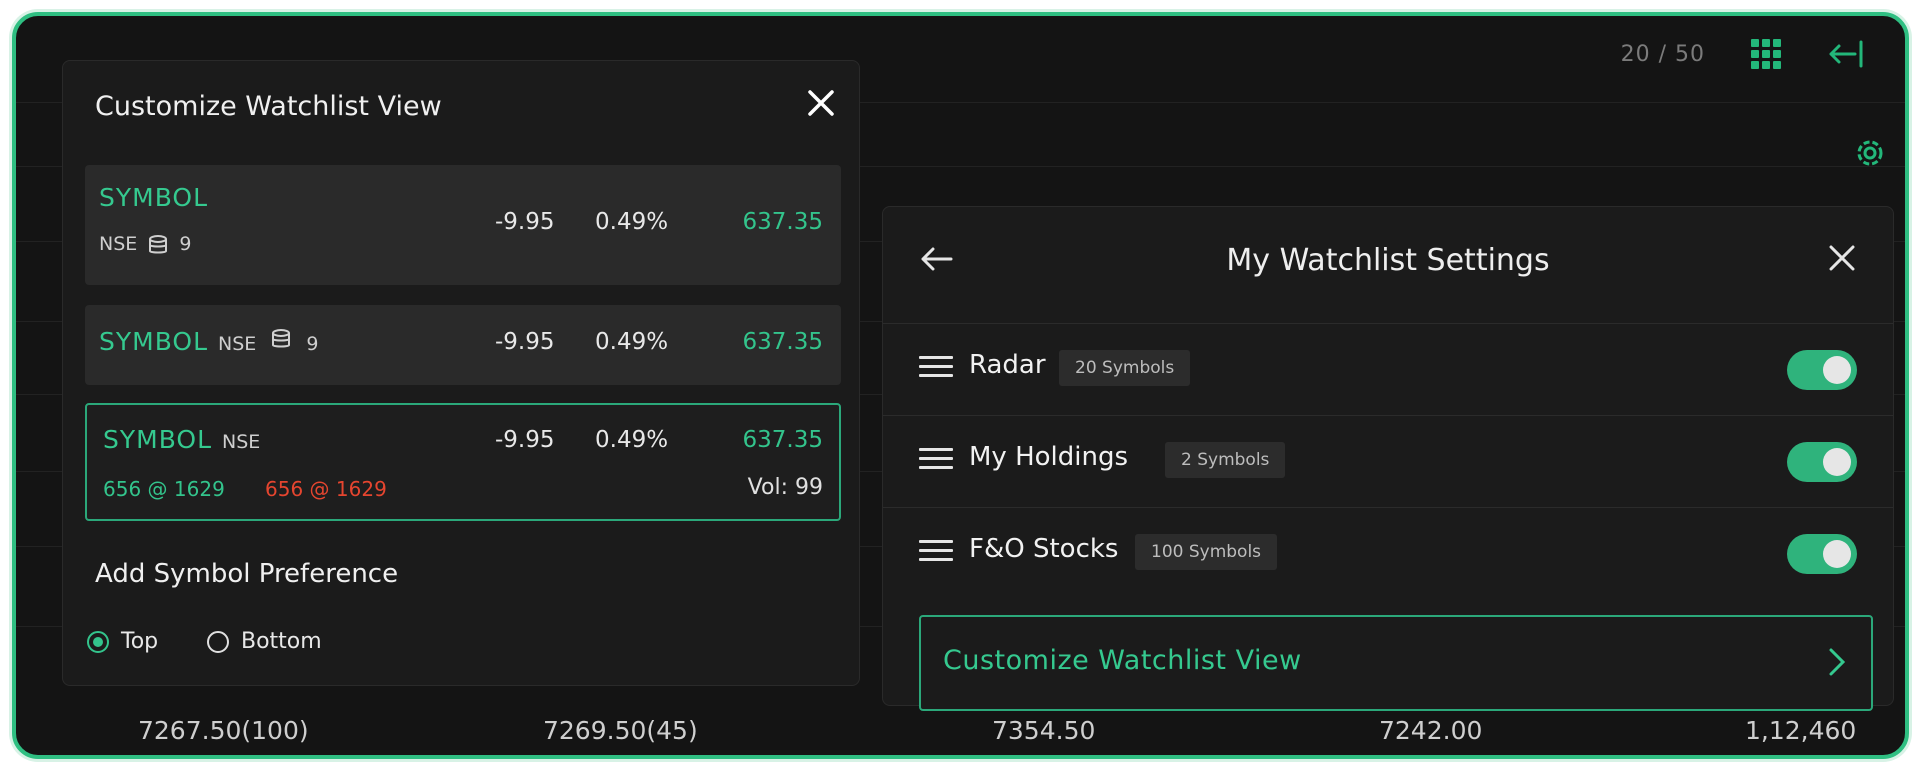  Describe the element at coordinates (1007, 365) in the screenshot. I see `watchlist-name: Radar` at that location.